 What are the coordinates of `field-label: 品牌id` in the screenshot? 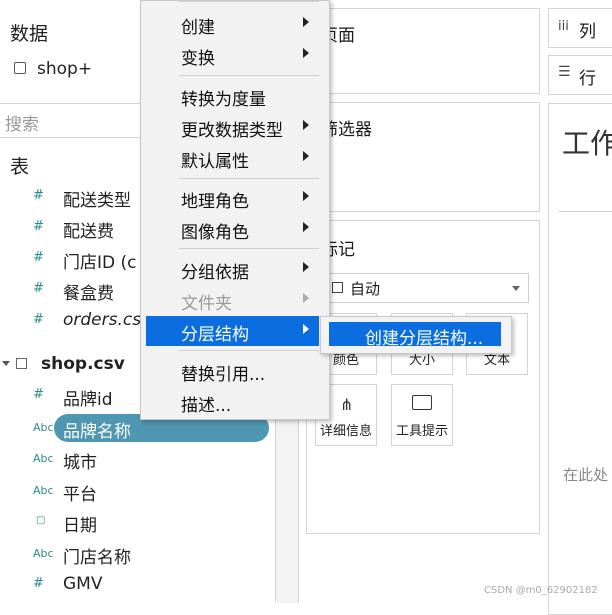 It's located at (88, 400).